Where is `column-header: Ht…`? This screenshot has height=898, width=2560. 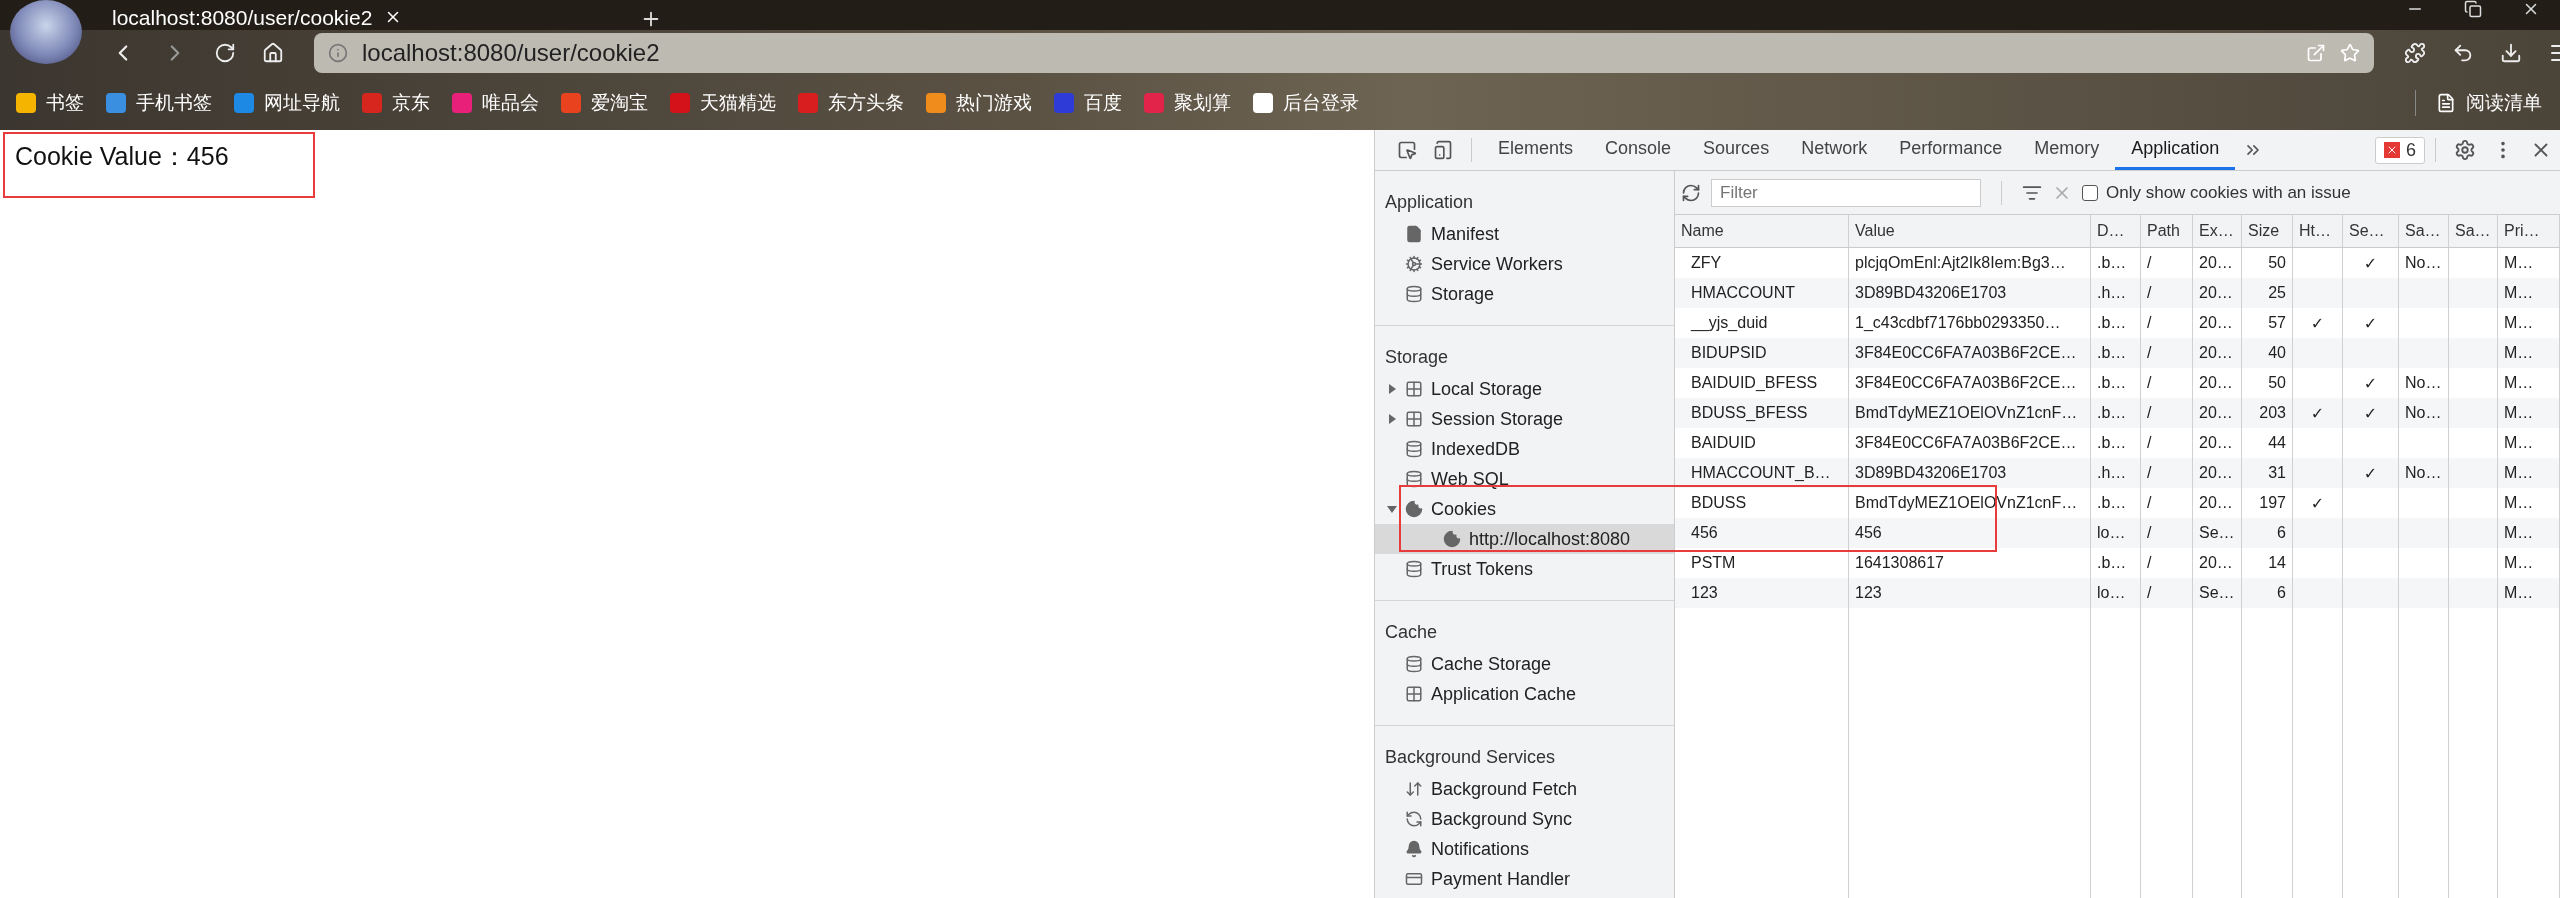
column-header: Ht… is located at coordinates (2318, 231).